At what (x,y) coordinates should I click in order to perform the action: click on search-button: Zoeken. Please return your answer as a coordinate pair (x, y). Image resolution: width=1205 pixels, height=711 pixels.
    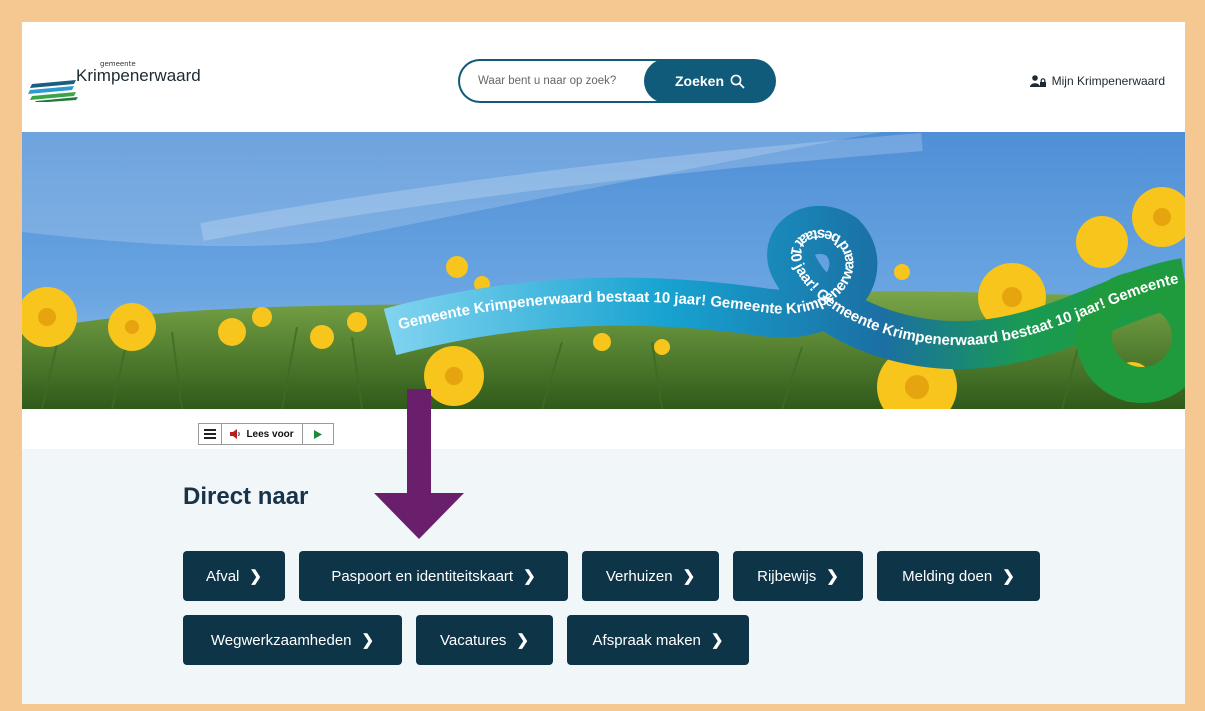
    Looking at the image, I should click on (710, 81).